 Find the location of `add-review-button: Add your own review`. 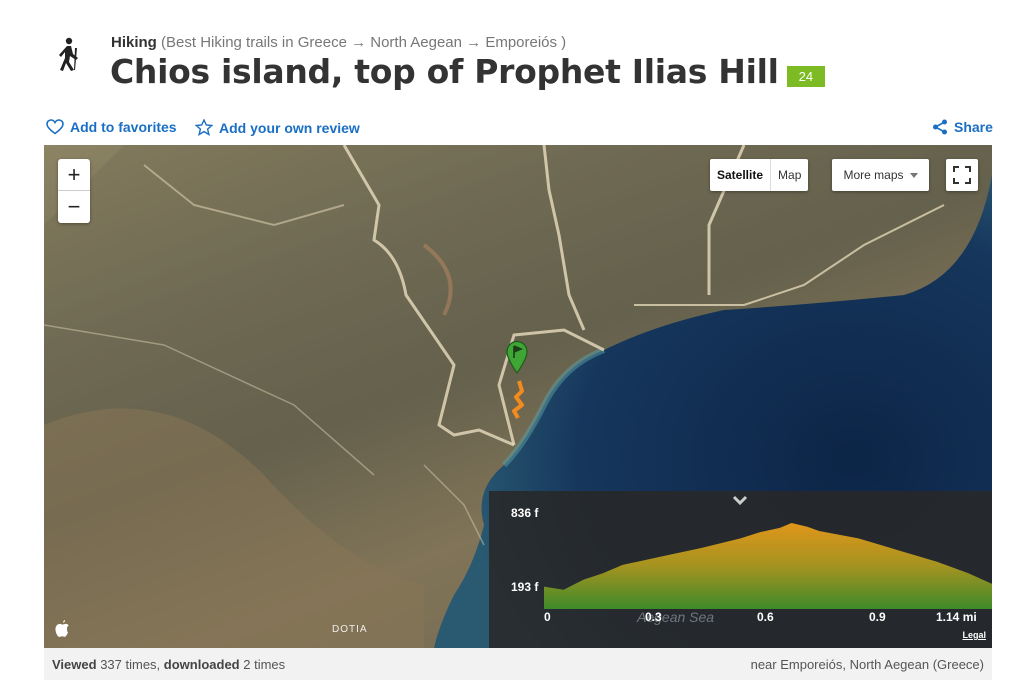

add-review-button: Add your own review is located at coordinates (277, 127).